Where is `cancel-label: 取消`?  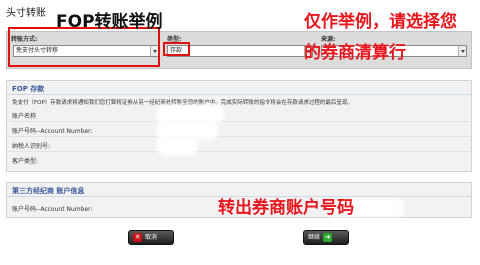
cancel-label: 取消 is located at coordinates (151, 237).